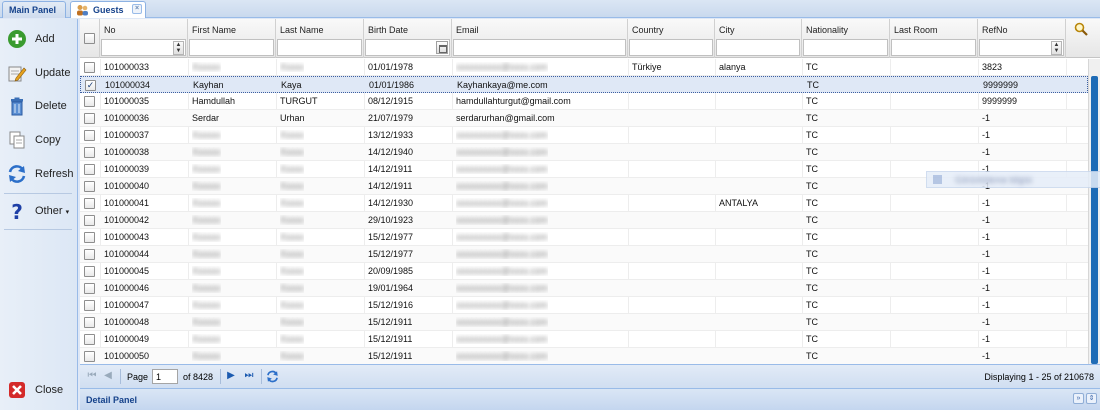  I want to click on cell-email: xxxxxxxxxx@xxxx.com, so click(502, 271).